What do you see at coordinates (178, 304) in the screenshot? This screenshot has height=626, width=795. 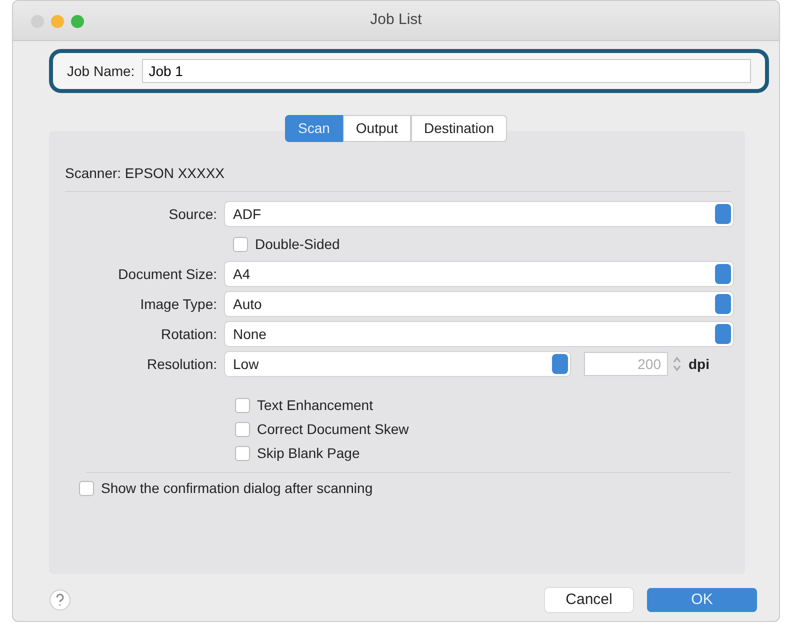 I see `field-label: Image Type:` at bounding box center [178, 304].